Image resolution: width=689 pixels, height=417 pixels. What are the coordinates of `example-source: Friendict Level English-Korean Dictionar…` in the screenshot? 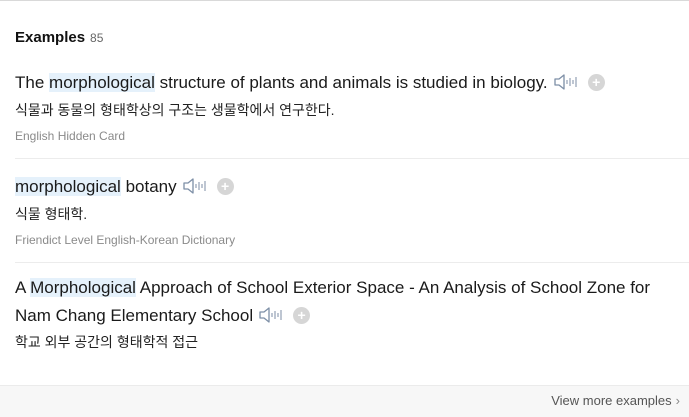 It's located at (352, 240).